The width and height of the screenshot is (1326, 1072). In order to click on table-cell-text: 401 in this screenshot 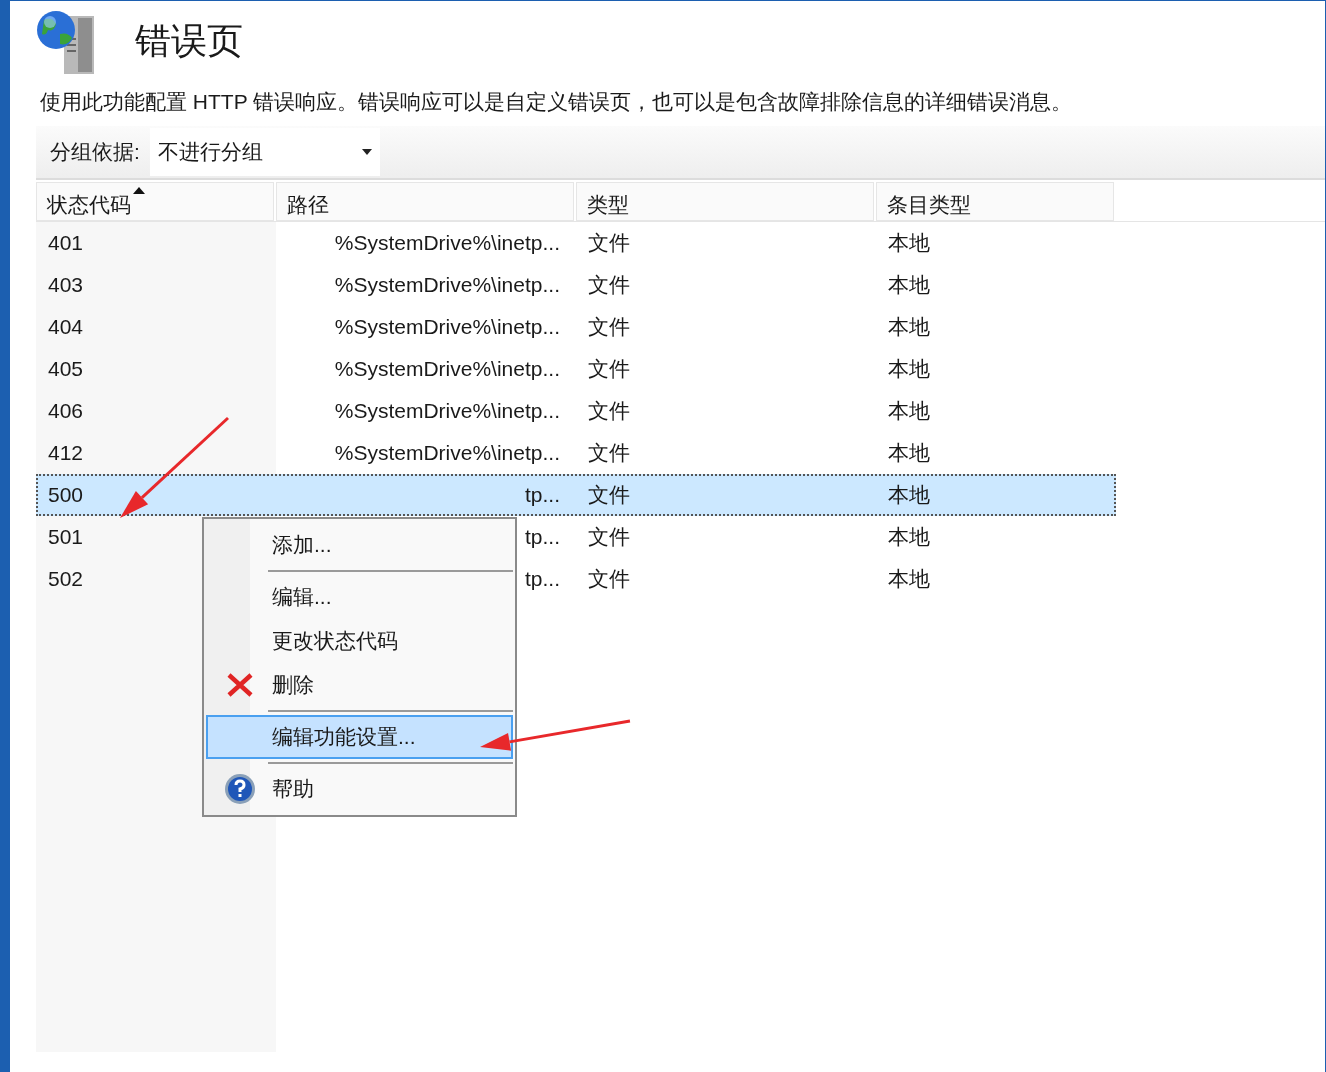, I will do `click(66, 243)`.